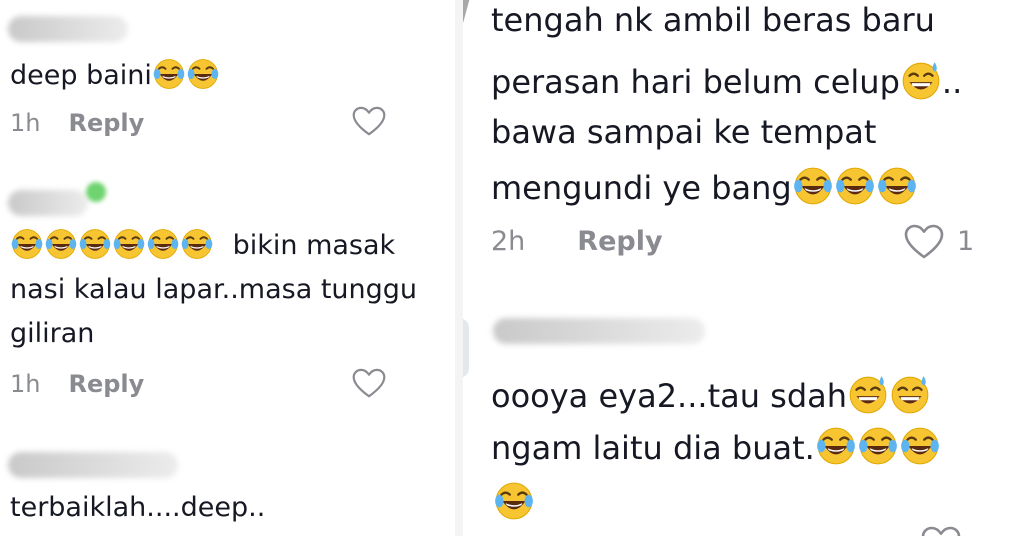  I want to click on comment-meta: 2h Reply, so click(577, 241).